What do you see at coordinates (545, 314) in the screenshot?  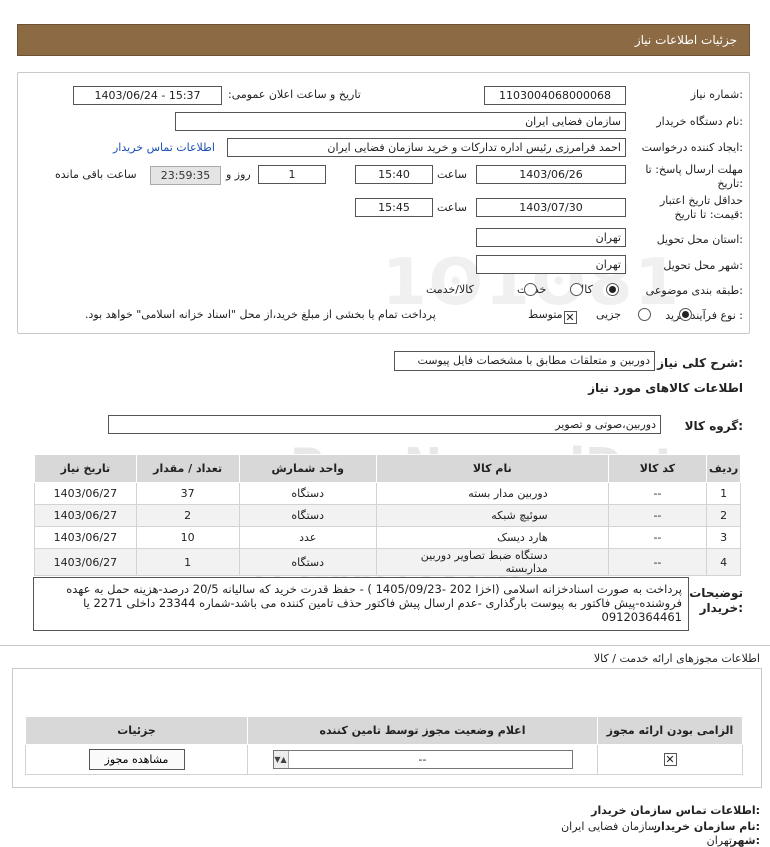 I see `process-option-medium: متوسط` at bounding box center [545, 314].